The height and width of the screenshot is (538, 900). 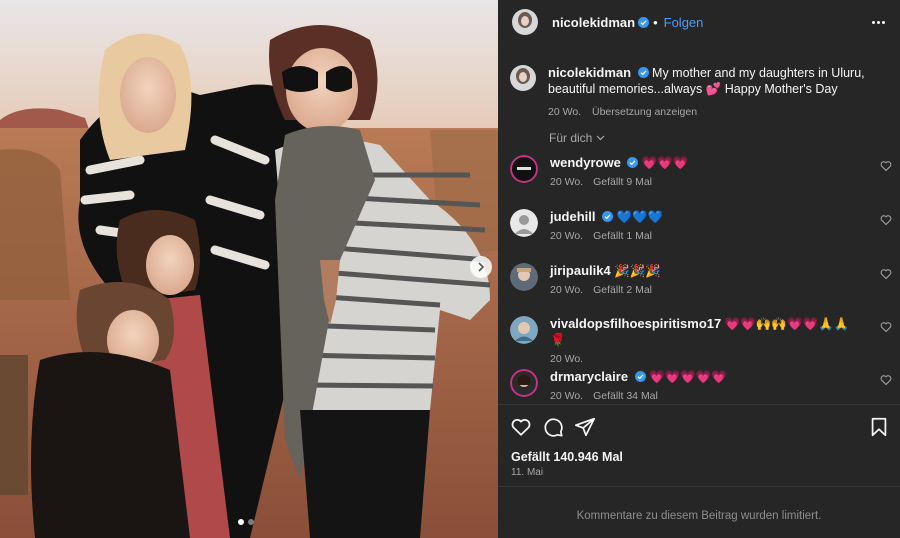 I want to click on girl-face, so click(x=170, y=265).